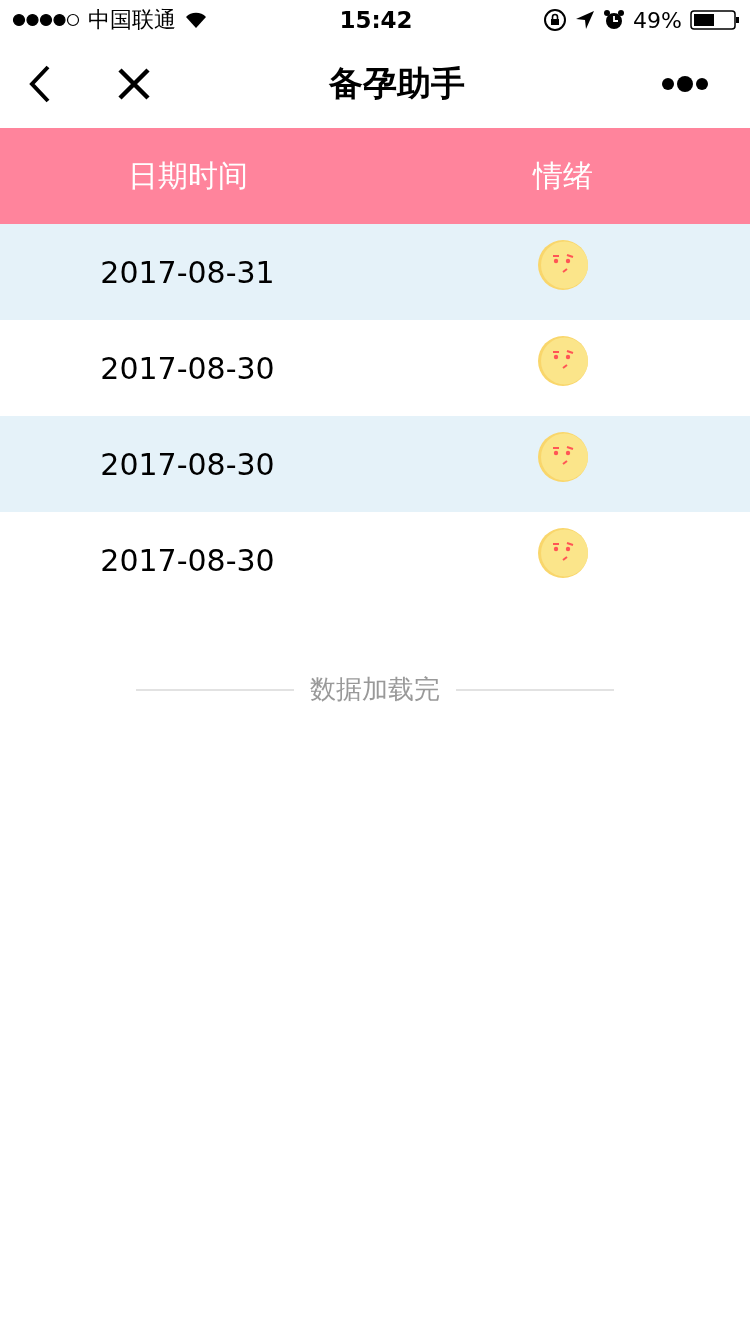 The height and width of the screenshot is (1334, 750). I want to click on alarm-icon, so click(614, 20).